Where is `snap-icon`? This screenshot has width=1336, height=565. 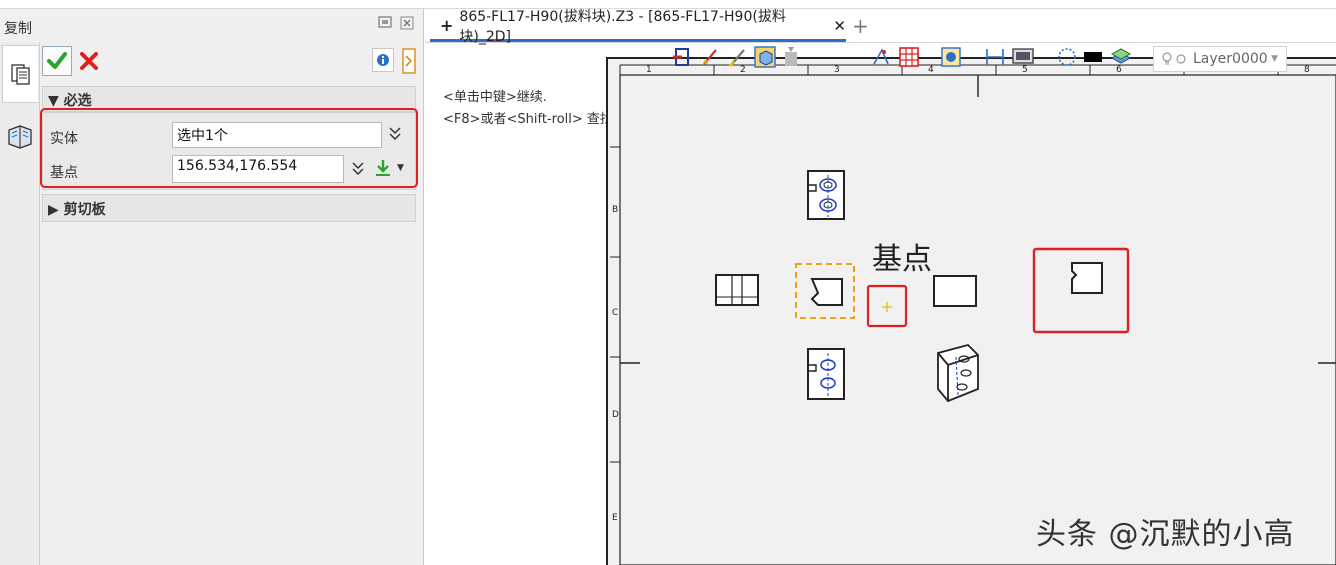 snap-icon is located at coordinates (881, 57).